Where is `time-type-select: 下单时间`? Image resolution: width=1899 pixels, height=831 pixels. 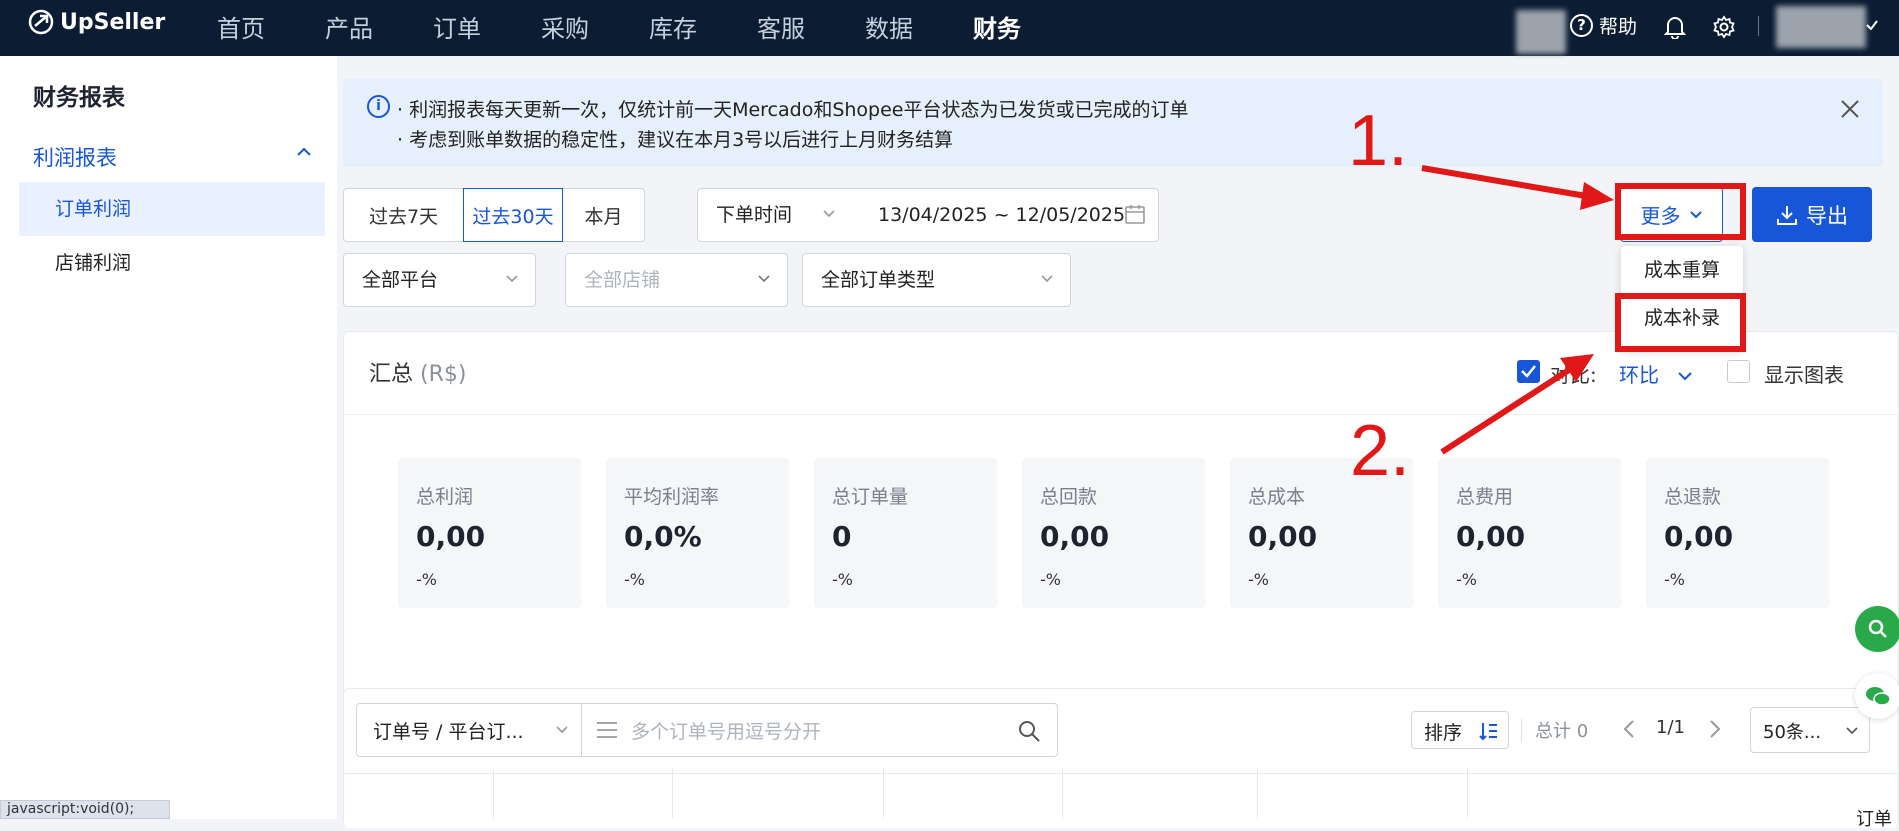
time-type-select: 下单时间 is located at coordinates (775, 215).